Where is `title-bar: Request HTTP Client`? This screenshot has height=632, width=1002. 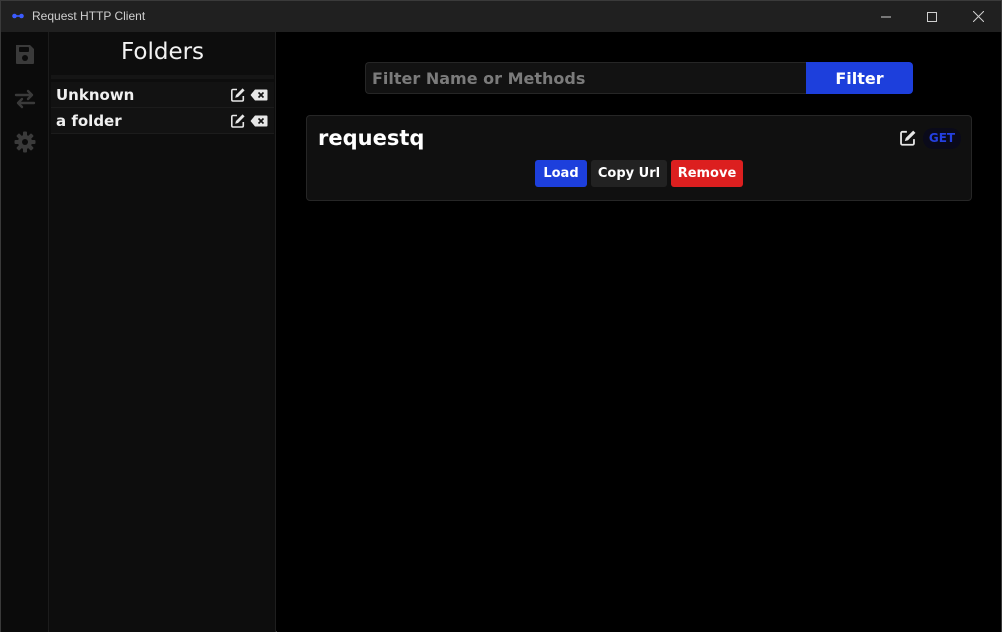
title-bar: Request HTTP Client is located at coordinates (501, 16).